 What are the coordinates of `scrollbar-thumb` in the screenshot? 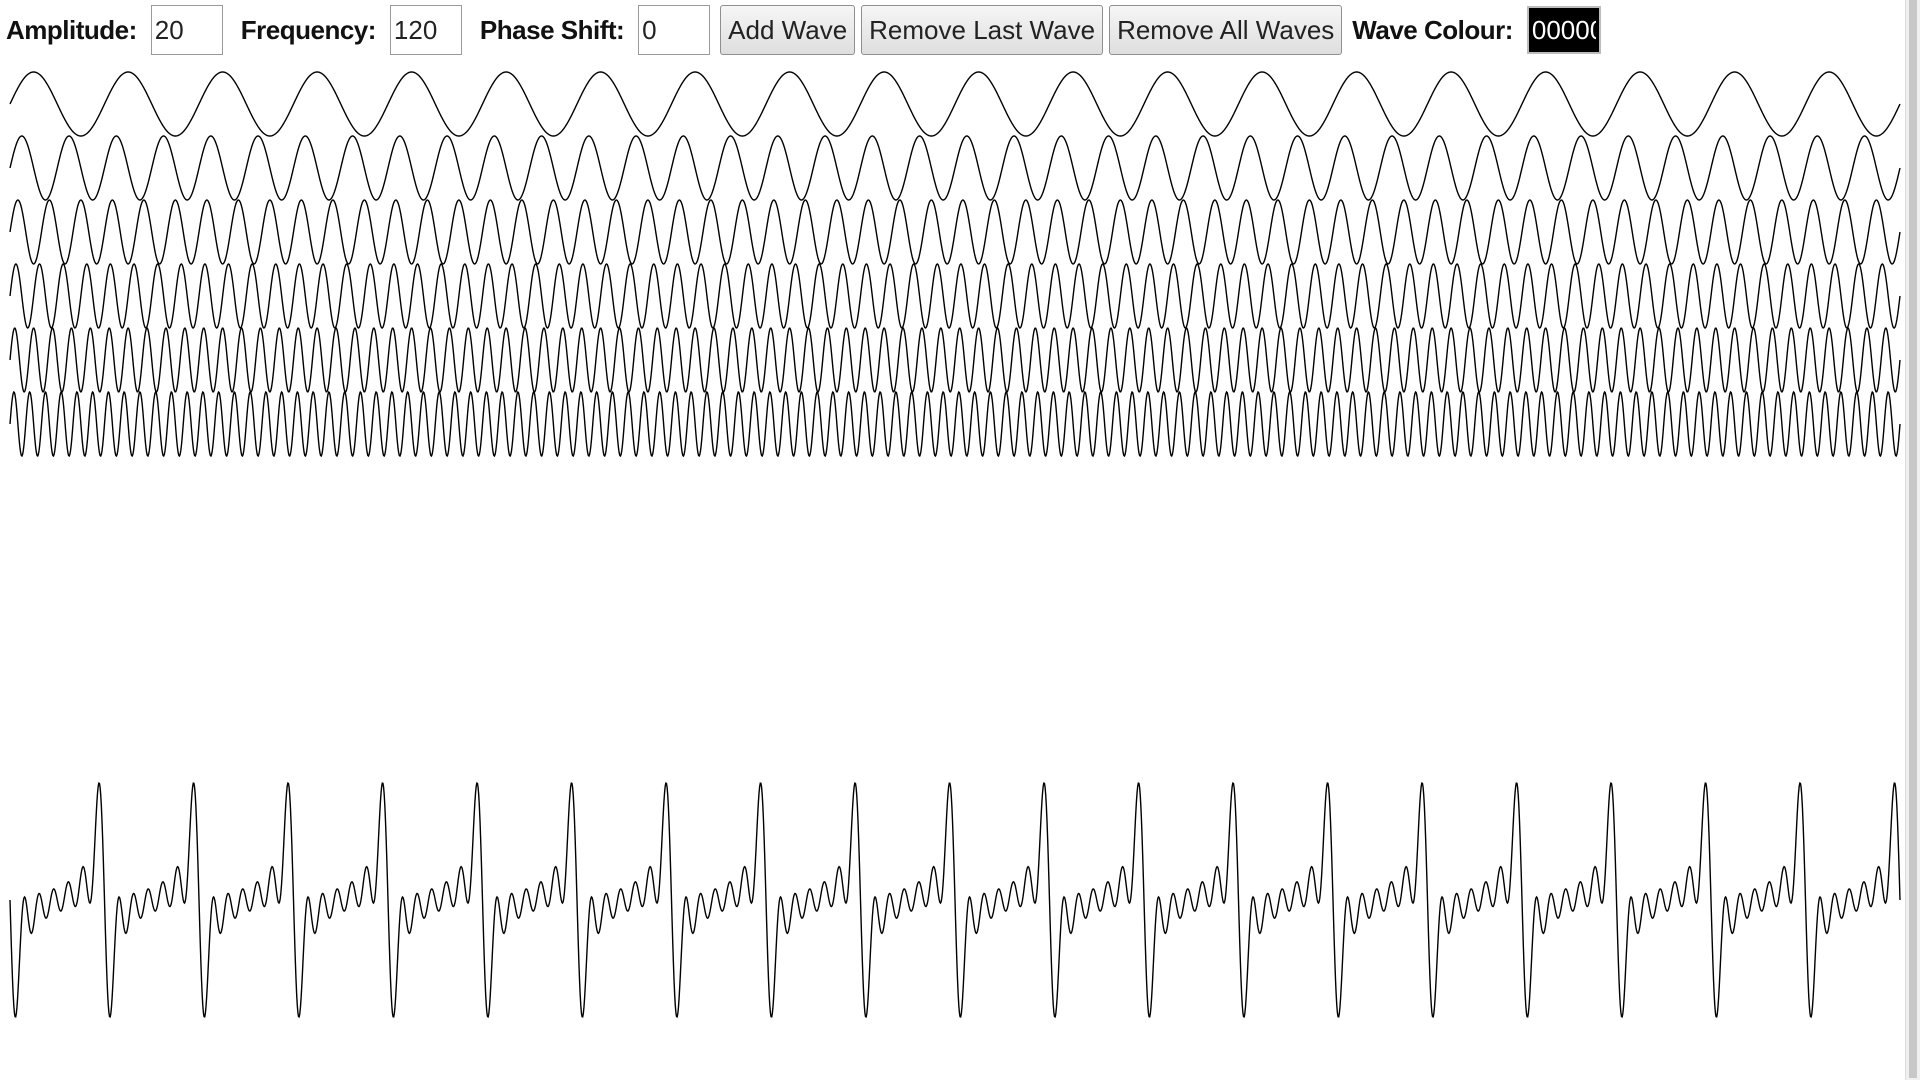 It's located at (1913, 539).